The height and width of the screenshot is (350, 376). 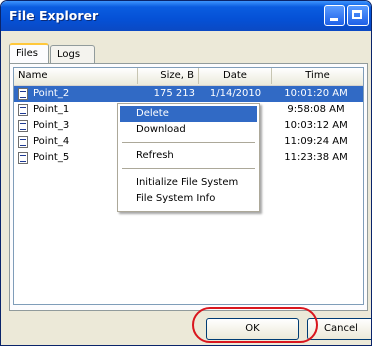 What do you see at coordinates (168, 76) in the screenshot?
I see `column-header-size: Size, B` at bounding box center [168, 76].